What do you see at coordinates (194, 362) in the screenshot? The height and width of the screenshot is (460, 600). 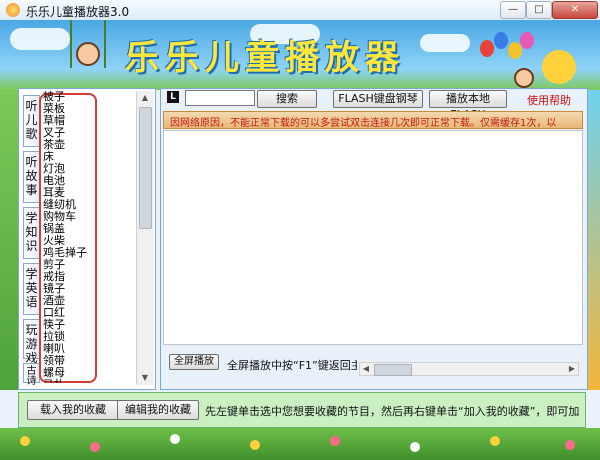 I see `fullscreen-button: 全屏播放` at bounding box center [194, 362].